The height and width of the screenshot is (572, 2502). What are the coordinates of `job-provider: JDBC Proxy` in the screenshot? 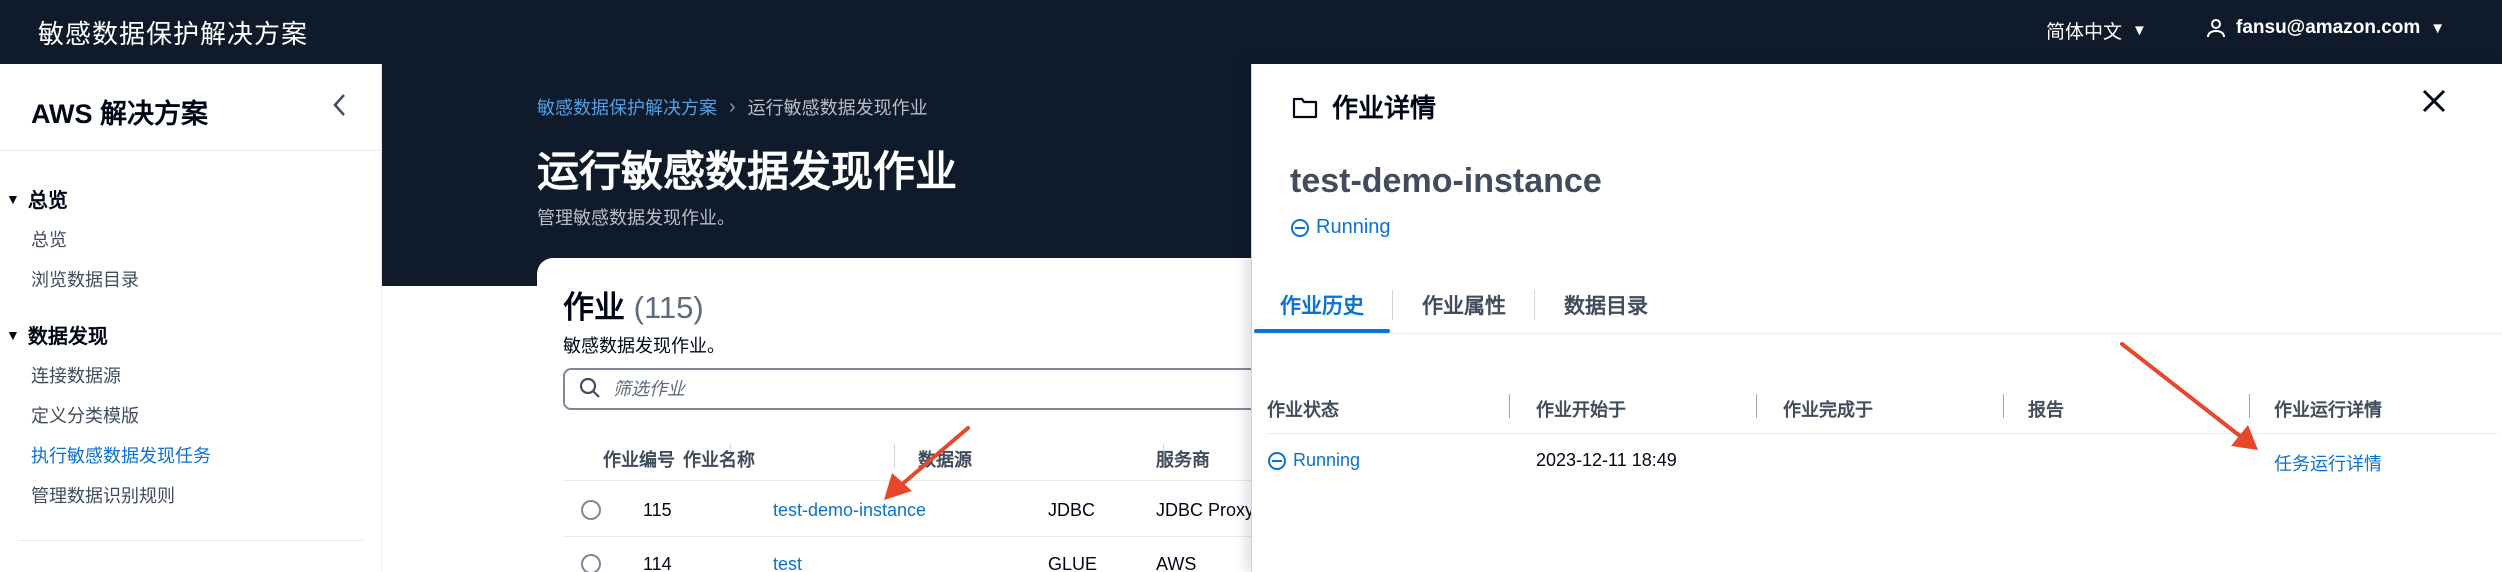 It's located at (1205, 510).